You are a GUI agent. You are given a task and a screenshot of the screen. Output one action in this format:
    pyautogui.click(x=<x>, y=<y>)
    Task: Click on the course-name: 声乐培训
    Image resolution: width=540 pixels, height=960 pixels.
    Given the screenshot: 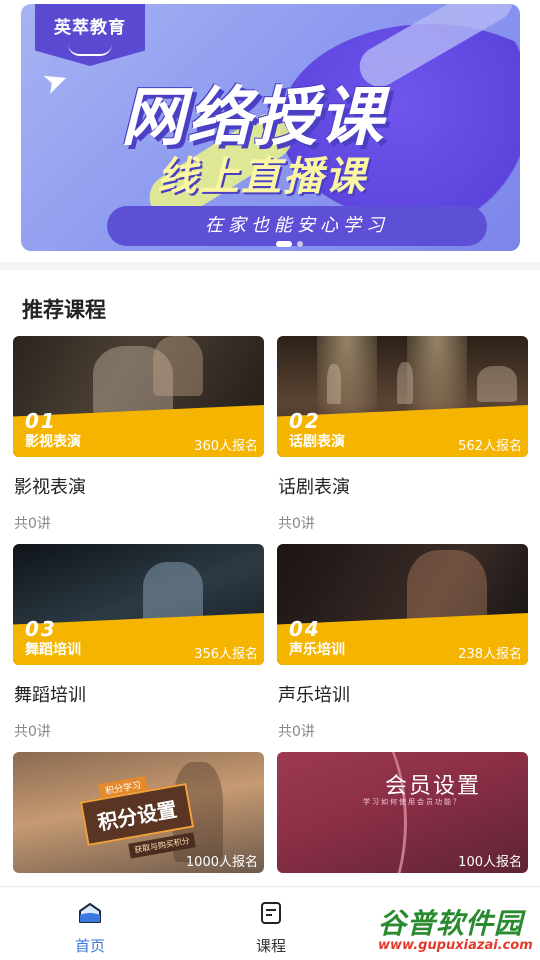 What is the action you would take?
    pyautogui.click(x=402, y=694)
    